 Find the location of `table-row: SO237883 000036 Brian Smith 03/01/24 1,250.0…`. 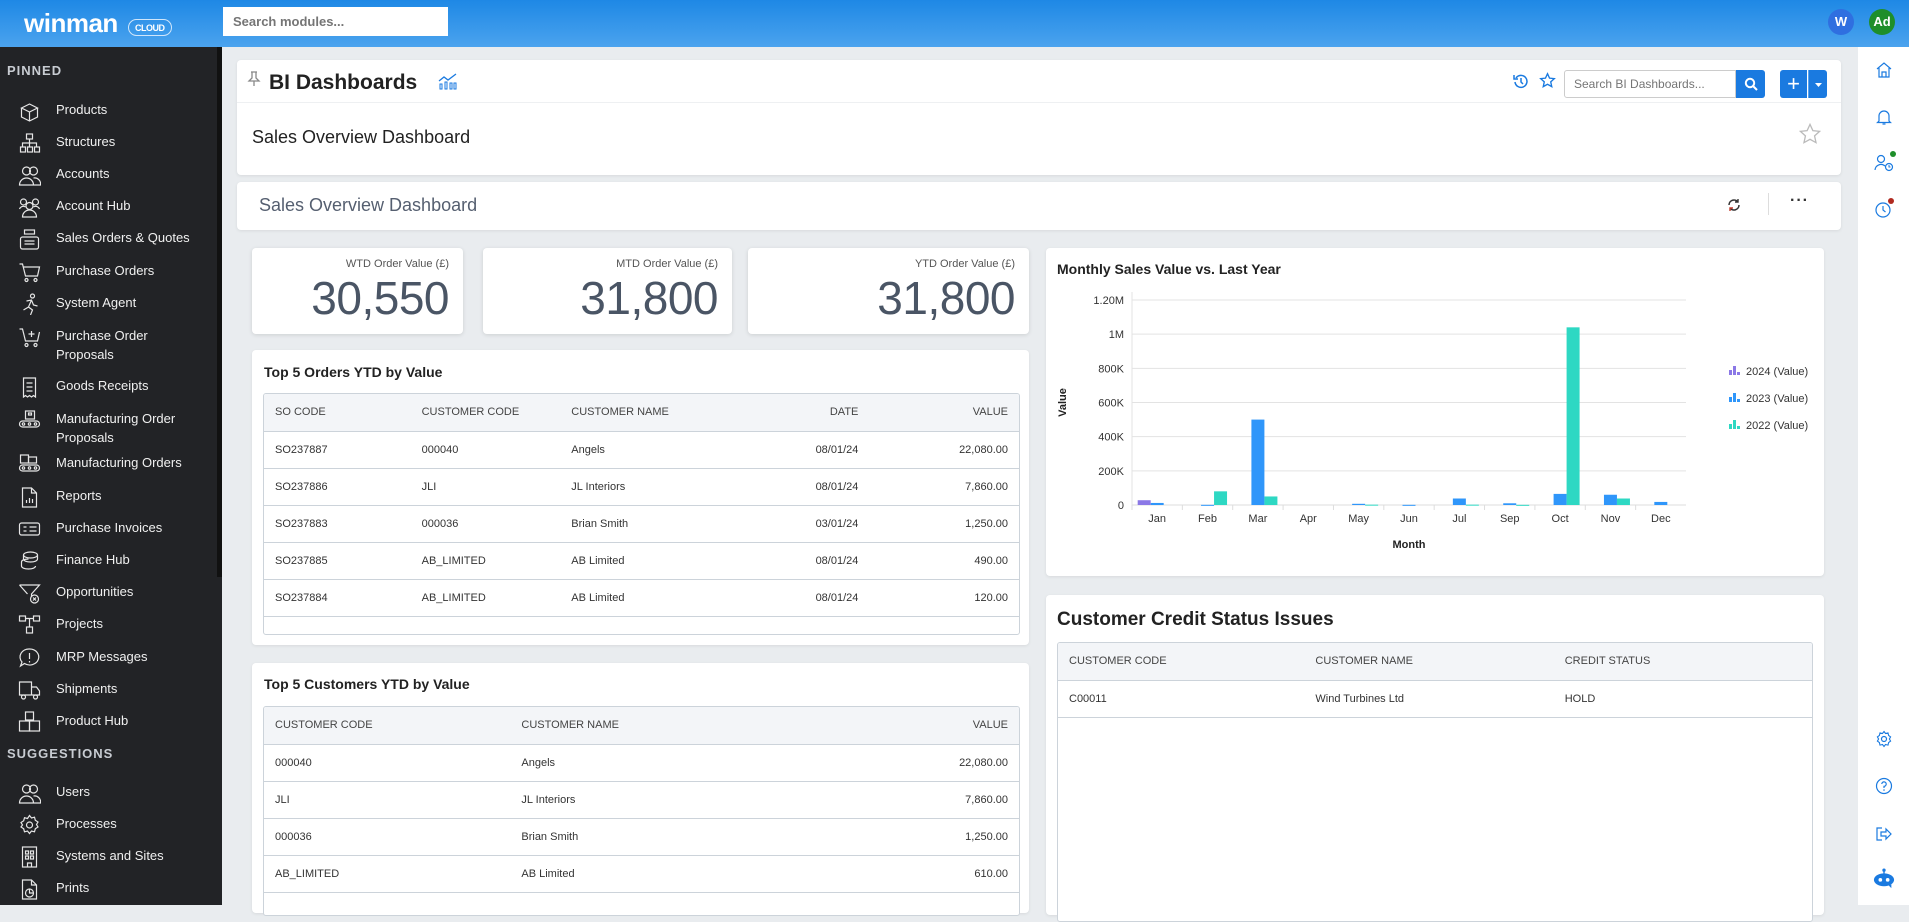

table-row: SO237883 000036 Brian Smith 03/01/24 1,250.0… is located at coordinates (641, 524).